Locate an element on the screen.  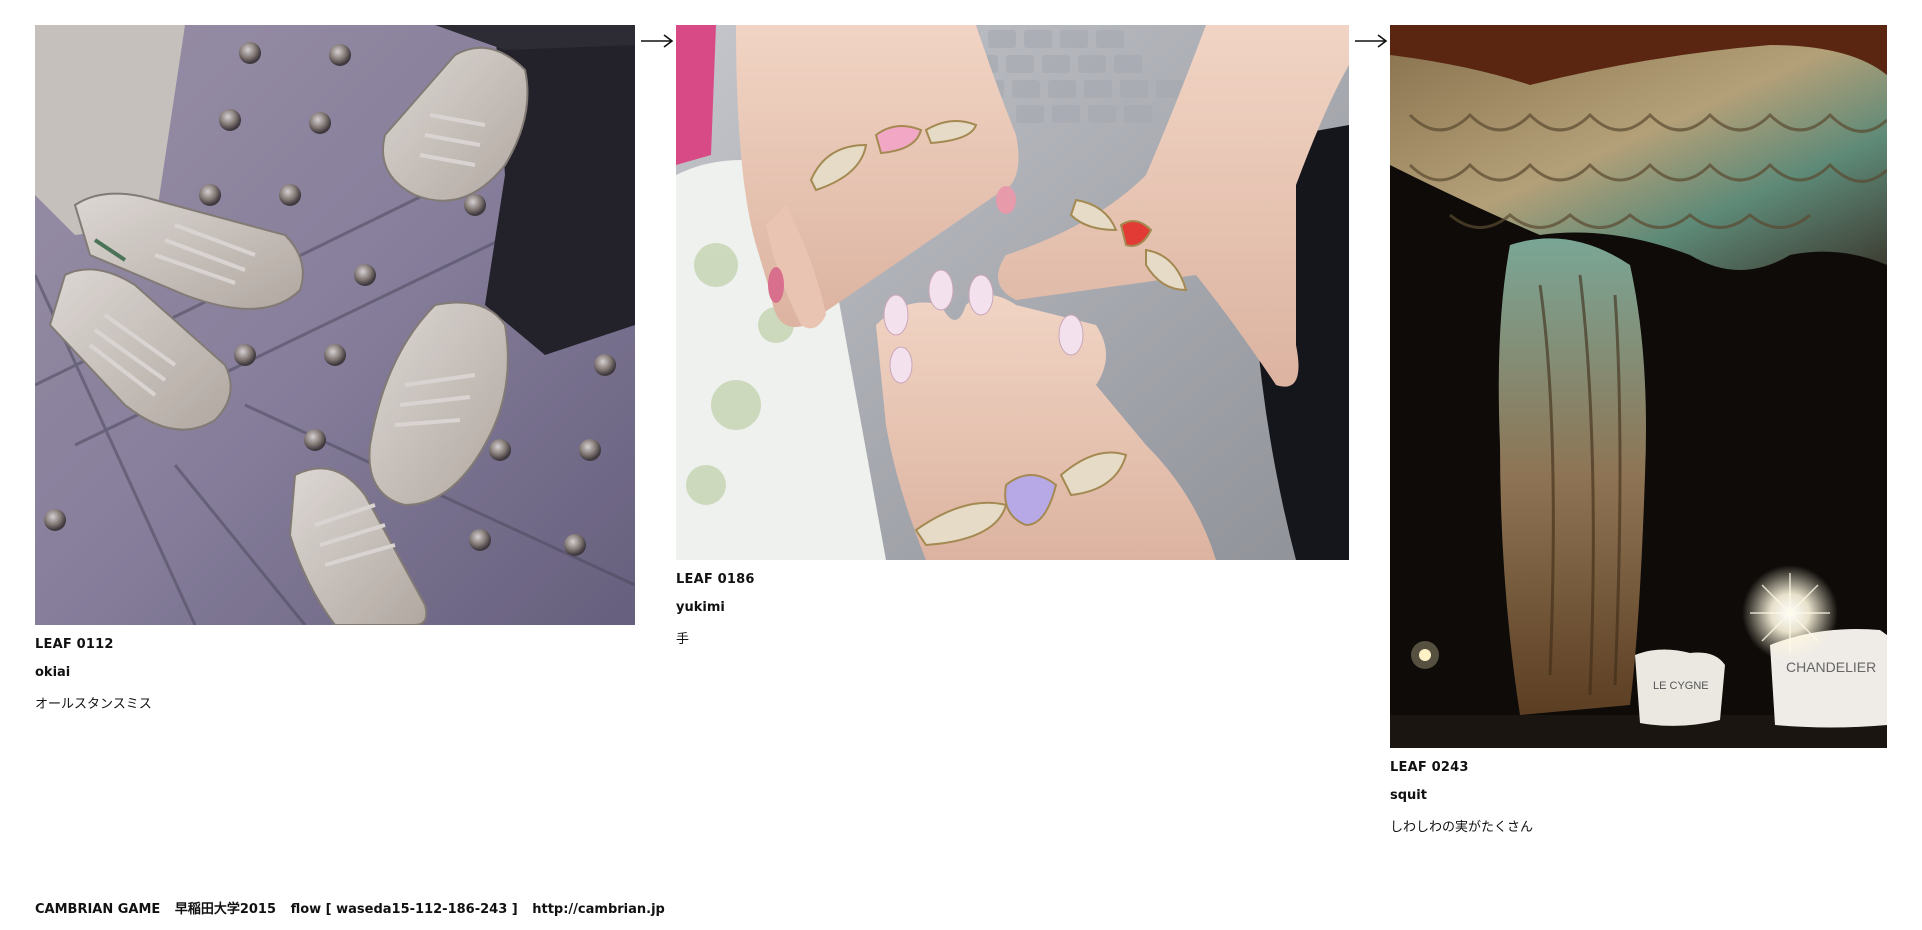
leaf-author: okiai is located at coordinates (52, 672).